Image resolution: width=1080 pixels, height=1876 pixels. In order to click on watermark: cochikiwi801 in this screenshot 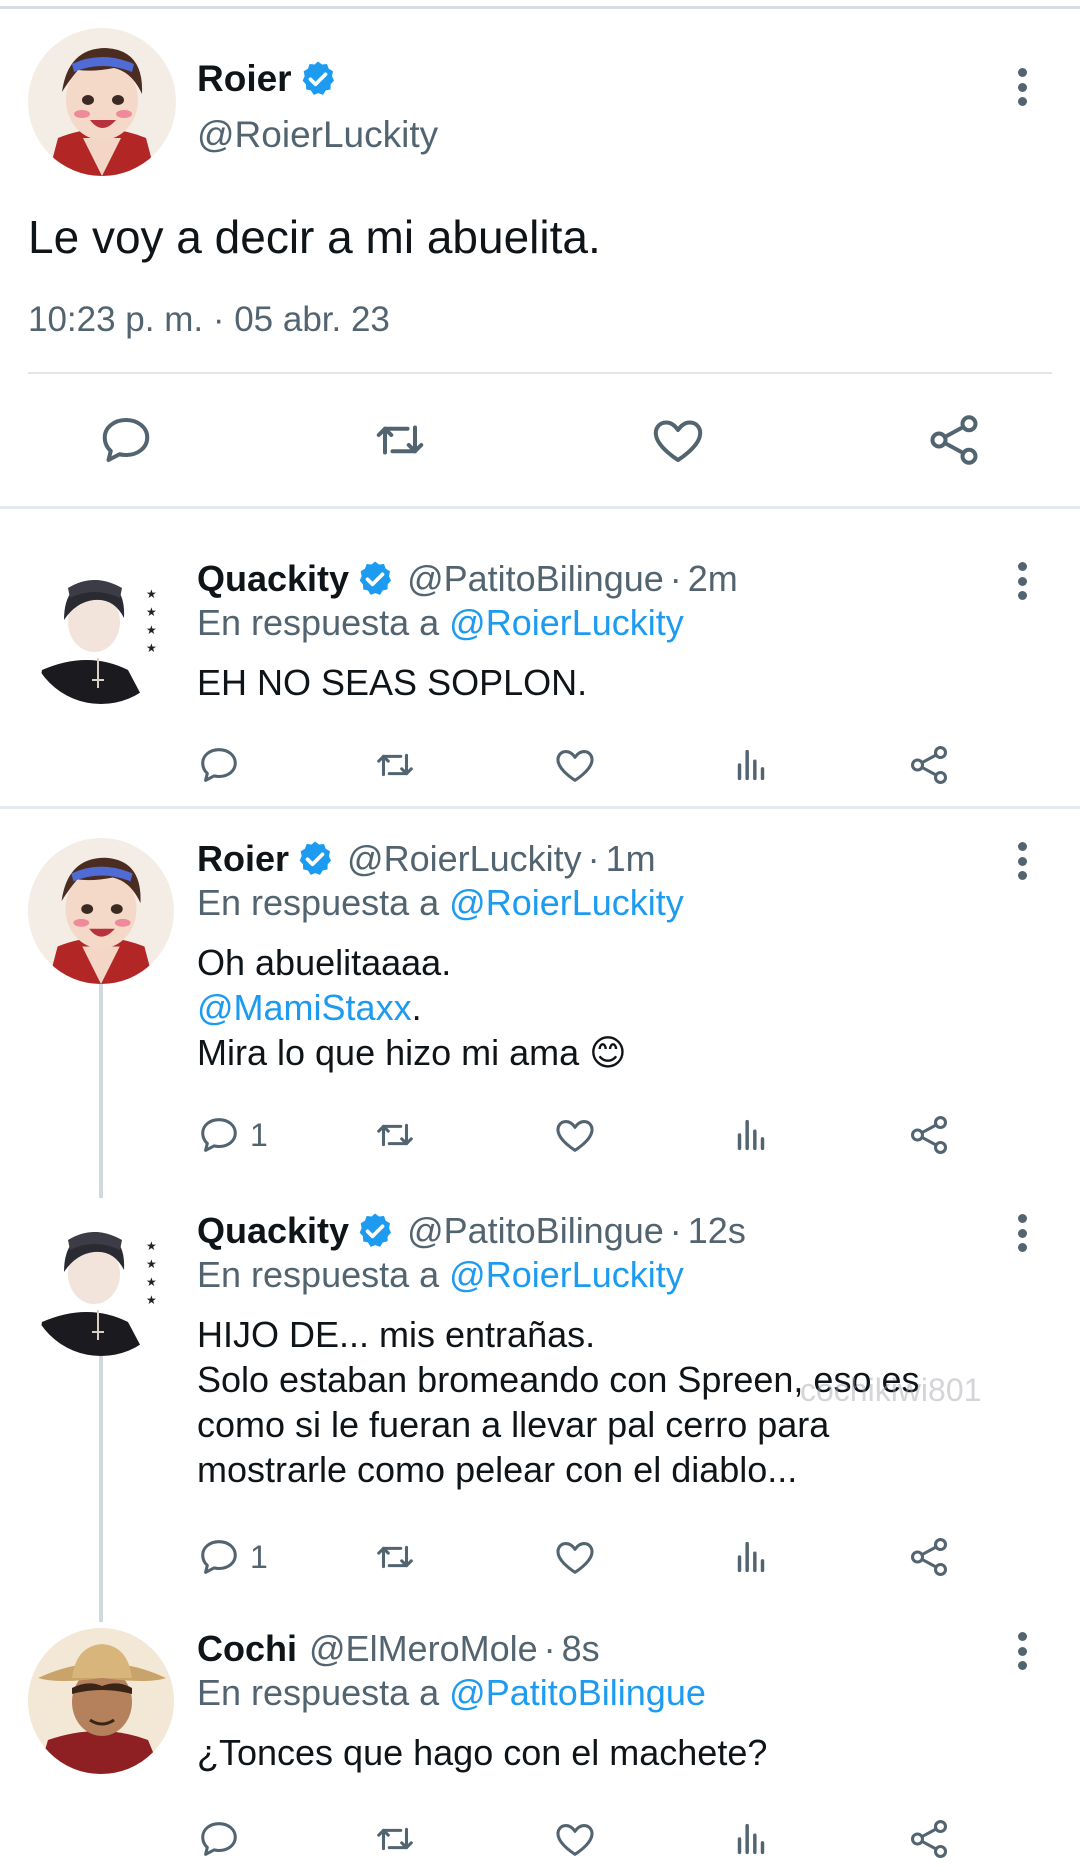, I will do `click(891, 1390)`.